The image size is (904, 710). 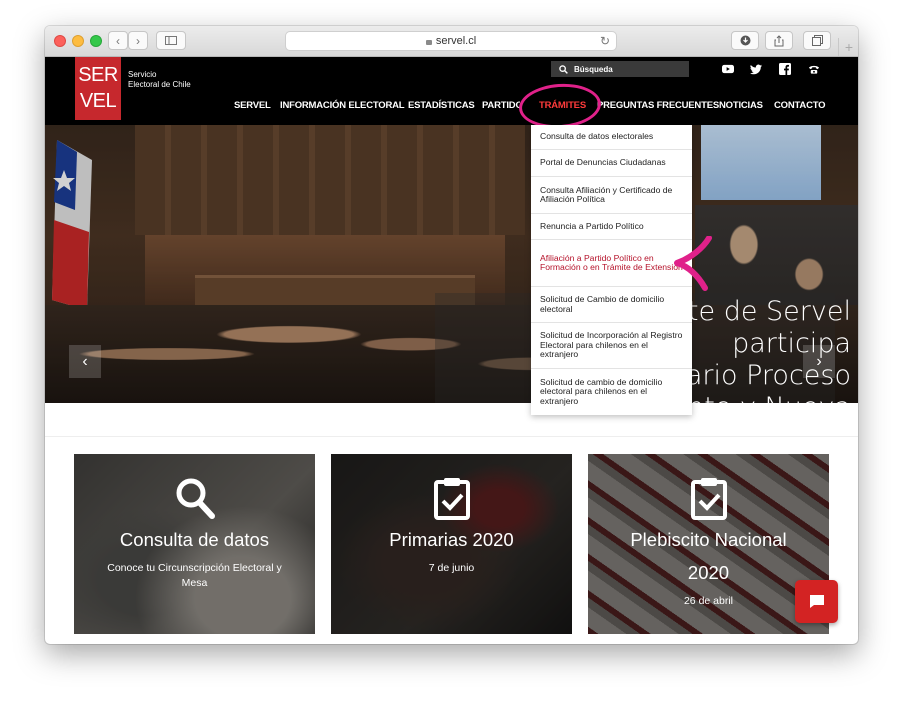 I want to click on logo-sub-line1: Servicio, so click(x=142, y=74).